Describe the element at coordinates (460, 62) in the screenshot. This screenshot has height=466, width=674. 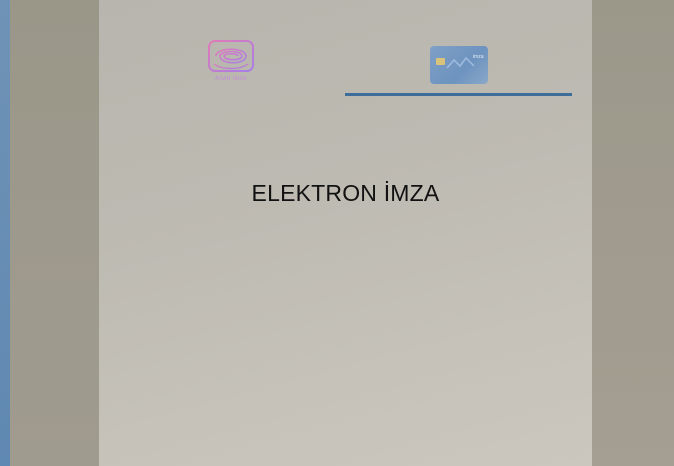
I see `card-wave-icon` at that location.